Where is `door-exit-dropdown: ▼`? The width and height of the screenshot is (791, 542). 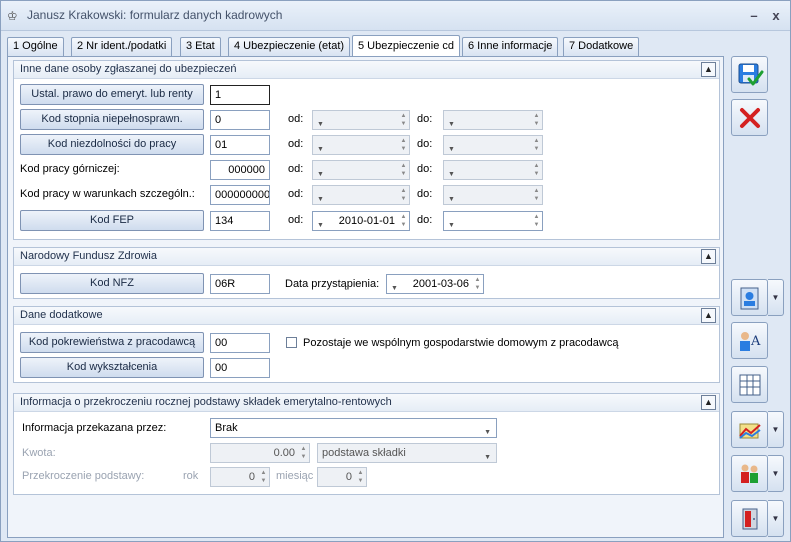
door-exit-dropdown: ▼ is located at coordinates (776, 518).